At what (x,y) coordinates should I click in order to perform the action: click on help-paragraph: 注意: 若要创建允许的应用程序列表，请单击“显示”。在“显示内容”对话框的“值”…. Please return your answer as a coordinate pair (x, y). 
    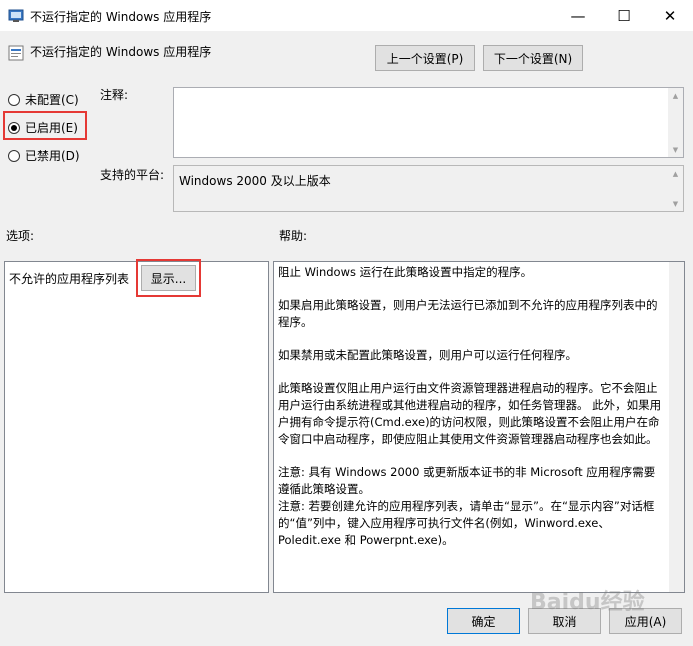
    Looking at the image, I should click on (466, 523).